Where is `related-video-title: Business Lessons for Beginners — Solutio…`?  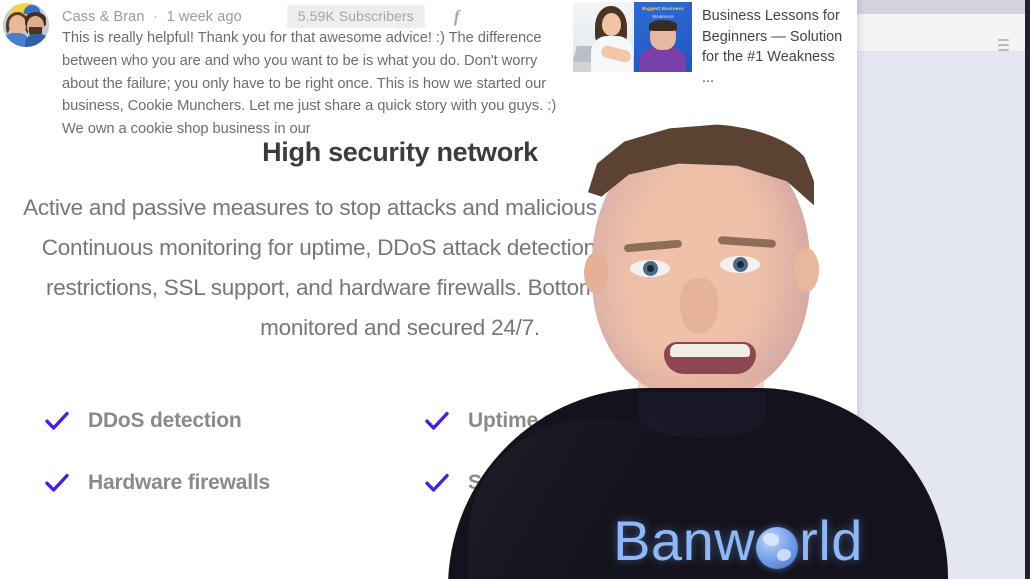
related-video-title: Business Lessons for Beginners — Solutio… is located at coordinates (775, 45).